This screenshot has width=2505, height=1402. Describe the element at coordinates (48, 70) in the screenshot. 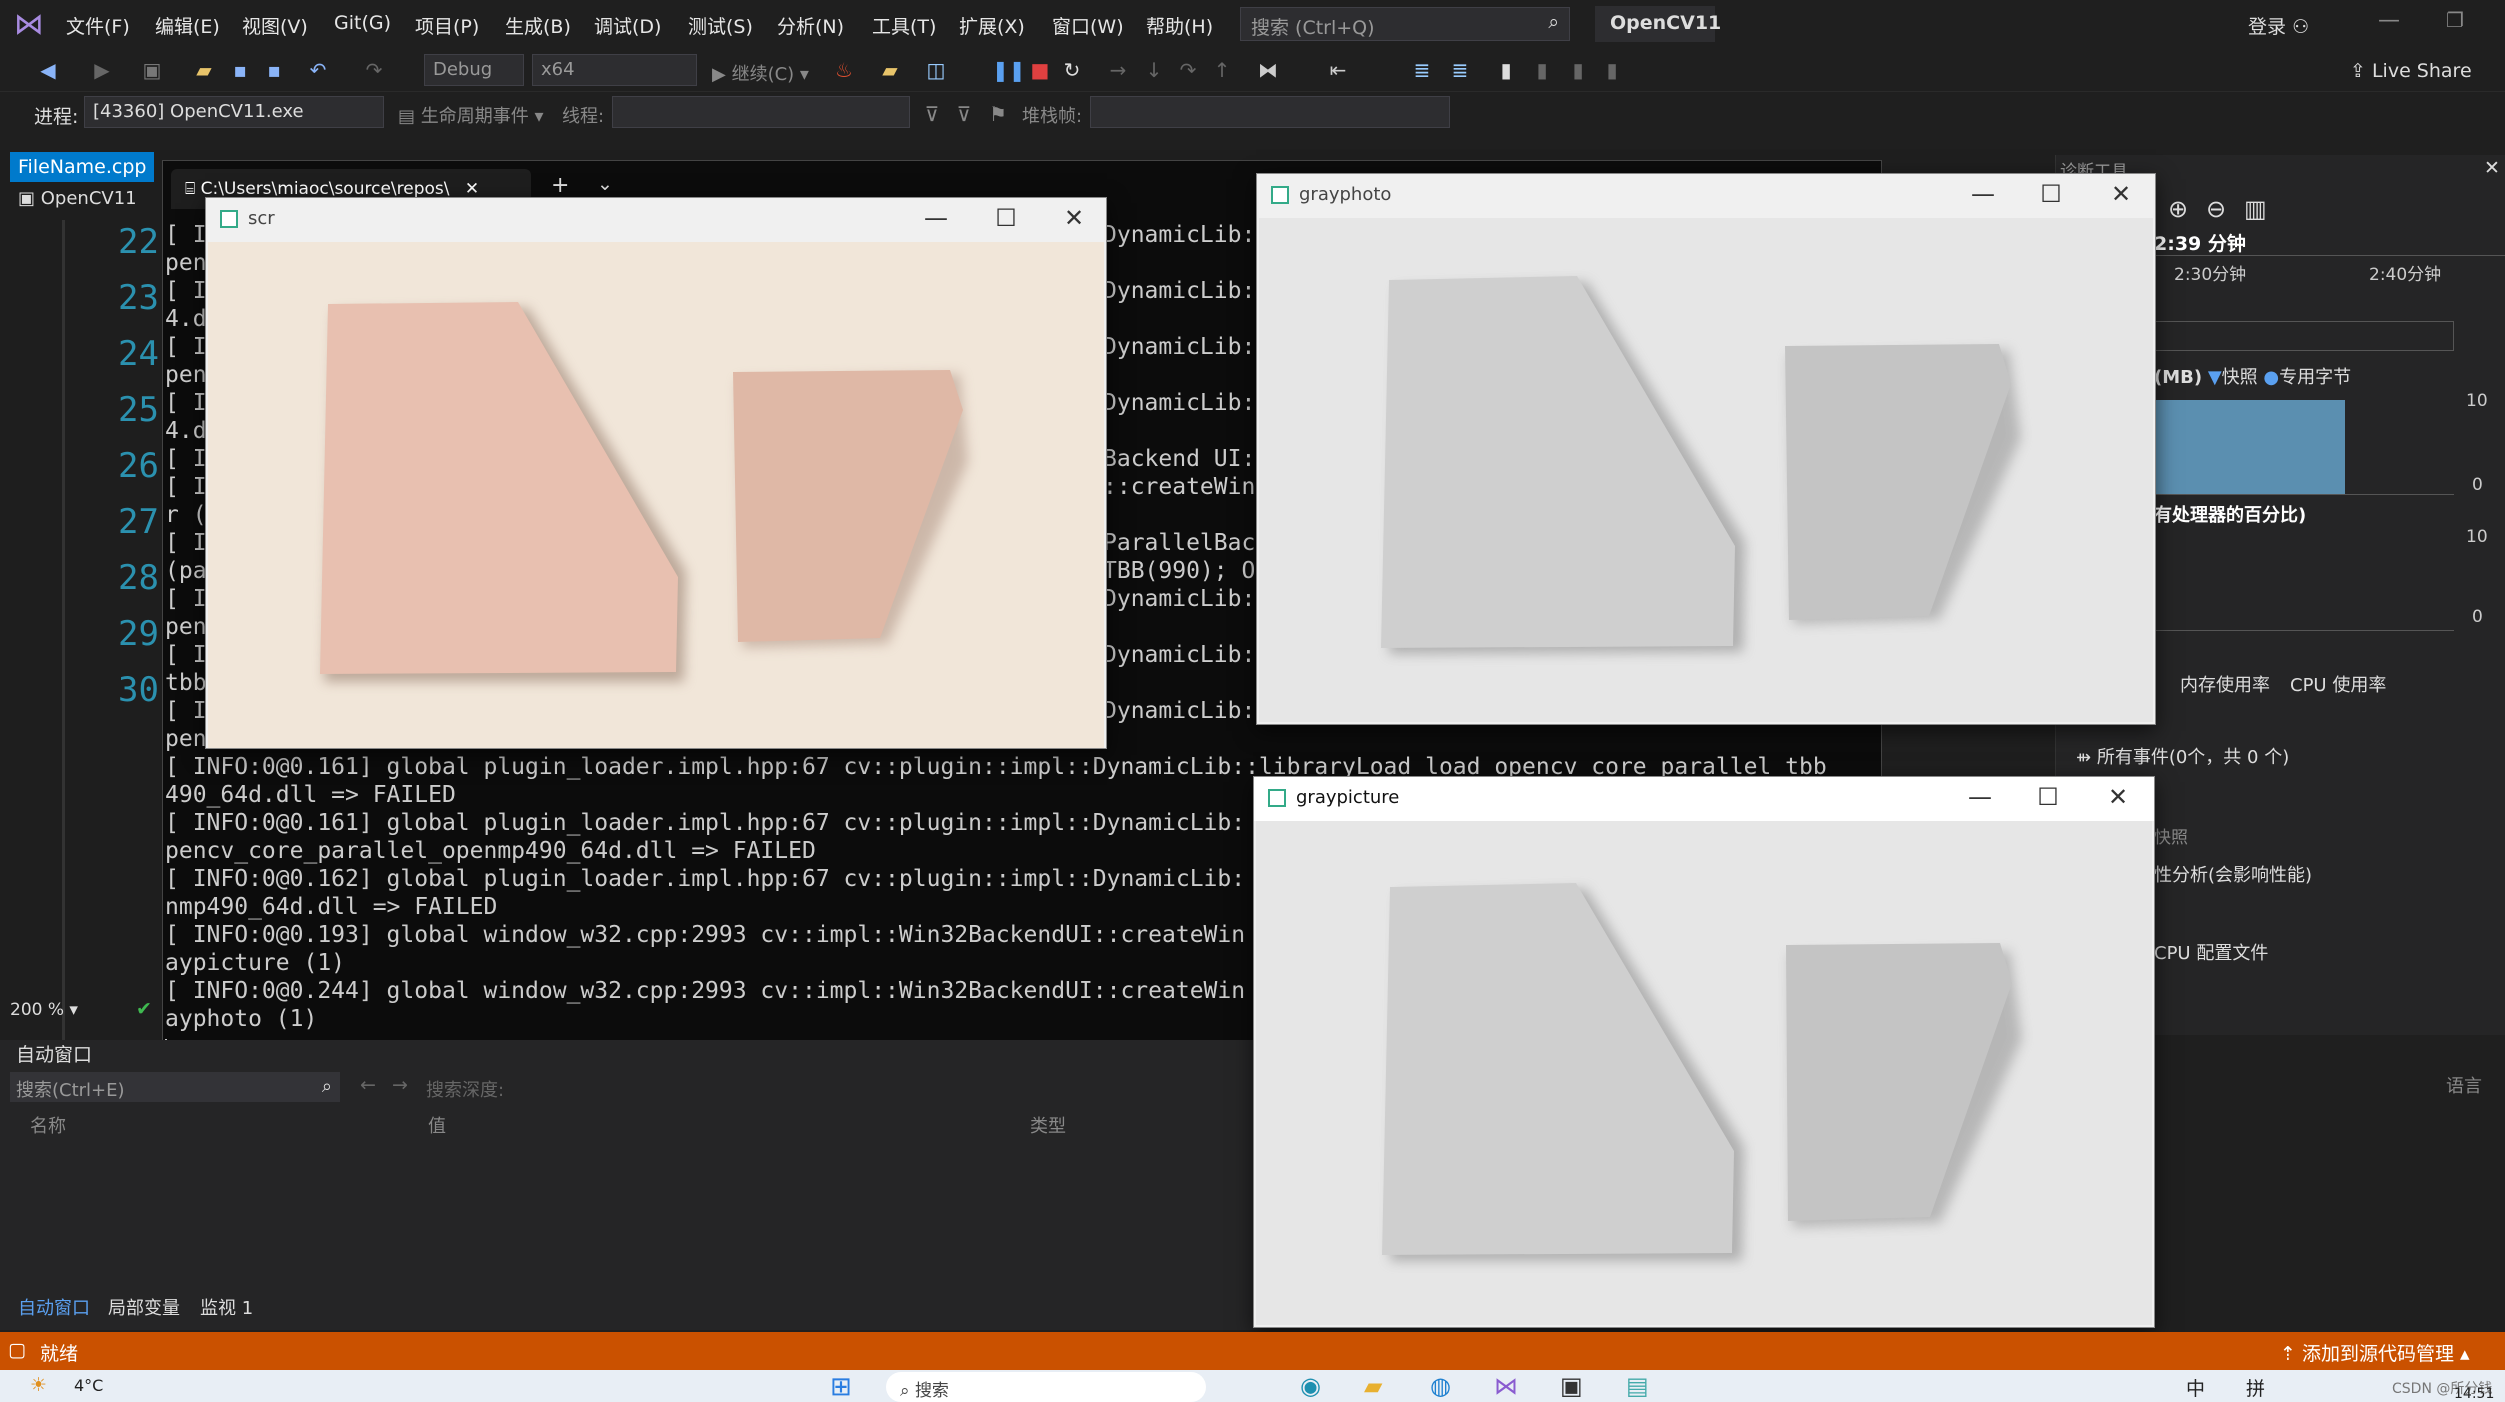

I see `back-icon: ◀` at that location.